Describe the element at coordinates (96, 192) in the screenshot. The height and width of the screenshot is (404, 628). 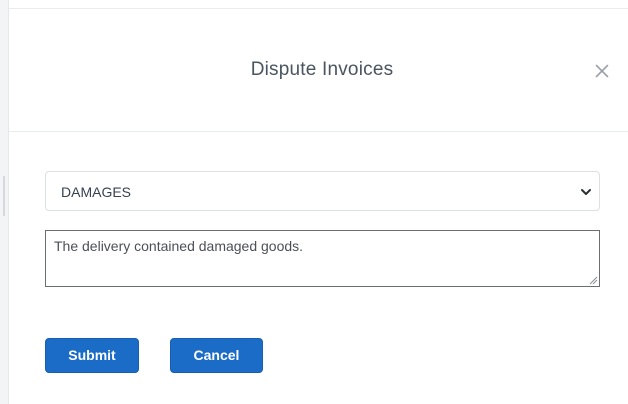
I see `dispute-reason-value: DAMAGES` at that location.